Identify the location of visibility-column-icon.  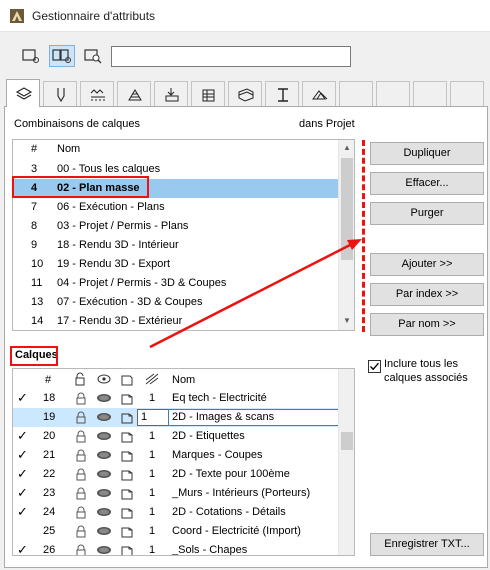
(104, 379).